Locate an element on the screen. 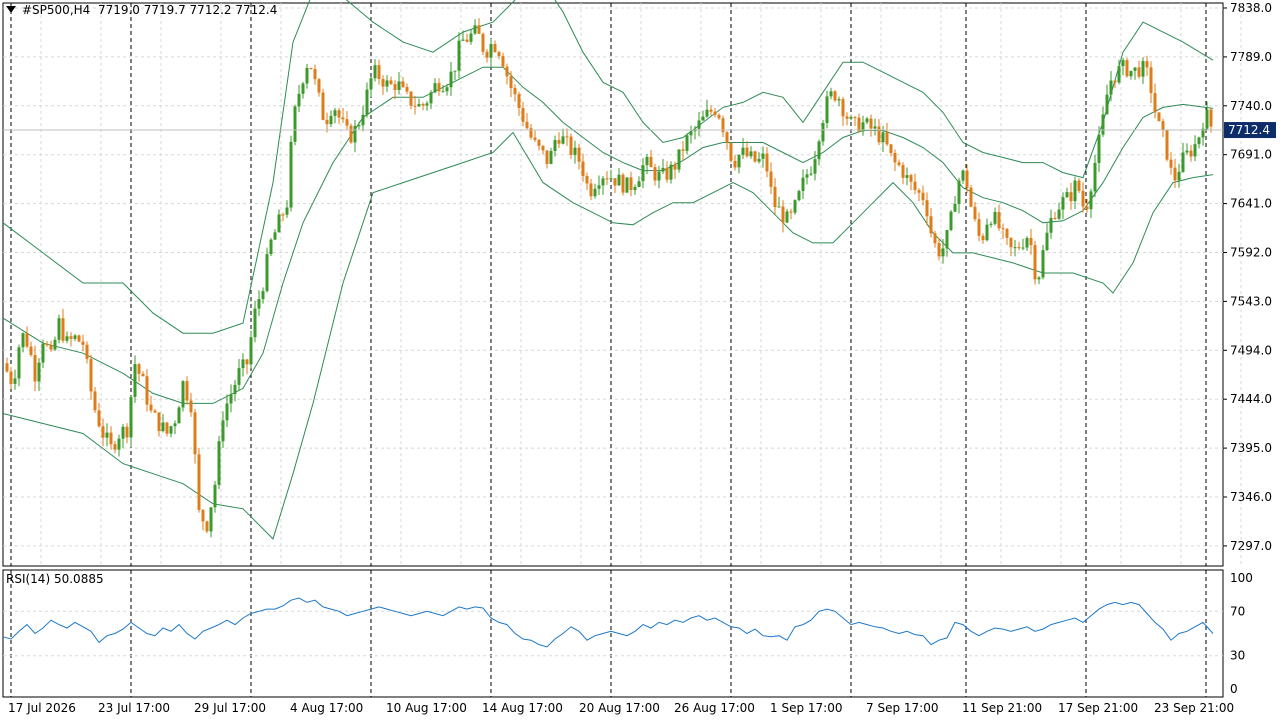  rsi-tick-label: 70 is located at coordinates (1237, 611).